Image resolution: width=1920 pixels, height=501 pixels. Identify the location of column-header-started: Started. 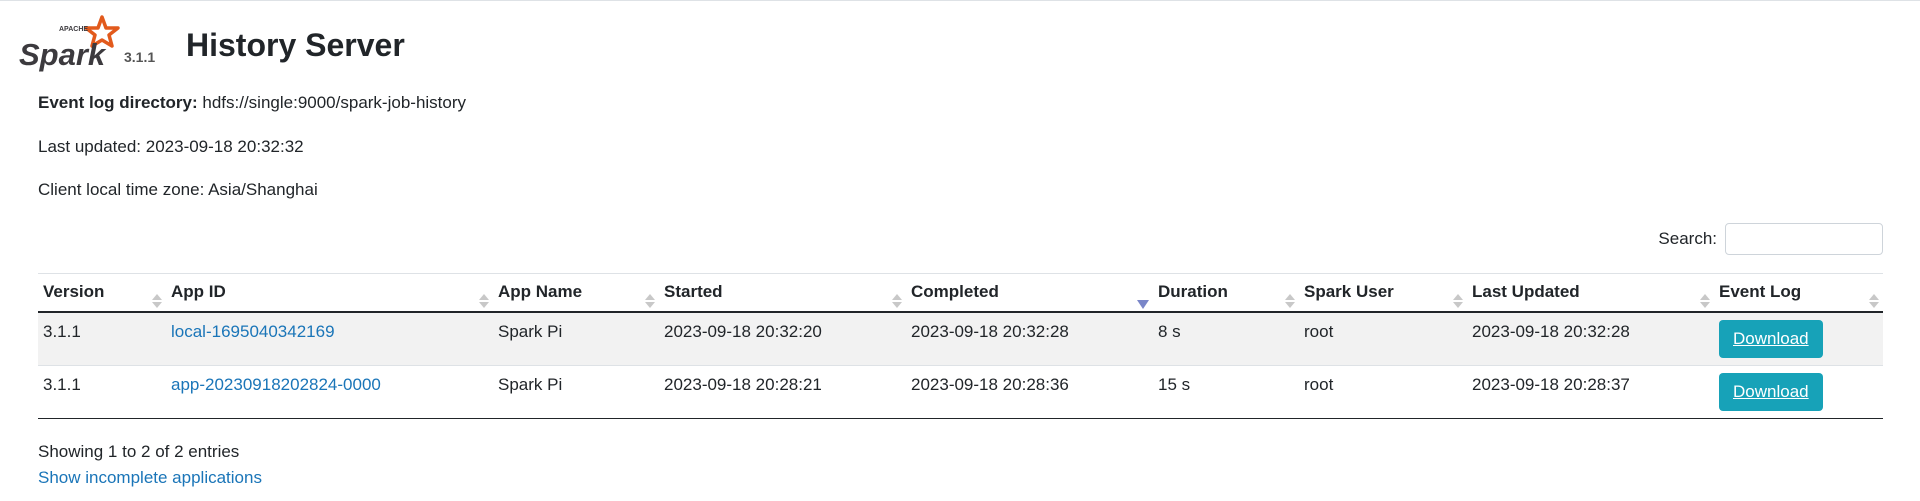
(782, 293).